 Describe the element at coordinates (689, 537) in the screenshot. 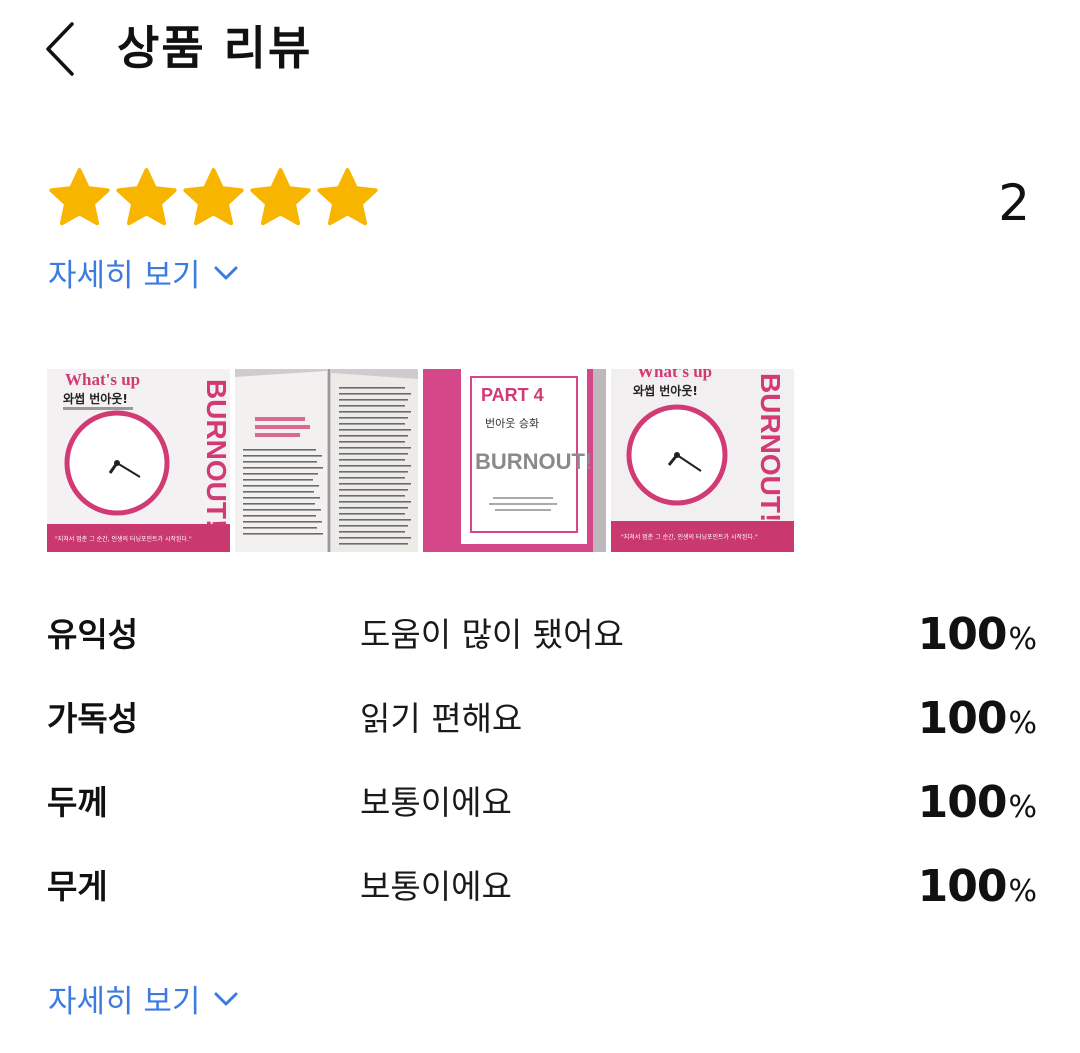

I see `cover2-quote: "지쳐서 멈춘 그 순간, 인생의 터닝포인트가 시작된다."` at that location.